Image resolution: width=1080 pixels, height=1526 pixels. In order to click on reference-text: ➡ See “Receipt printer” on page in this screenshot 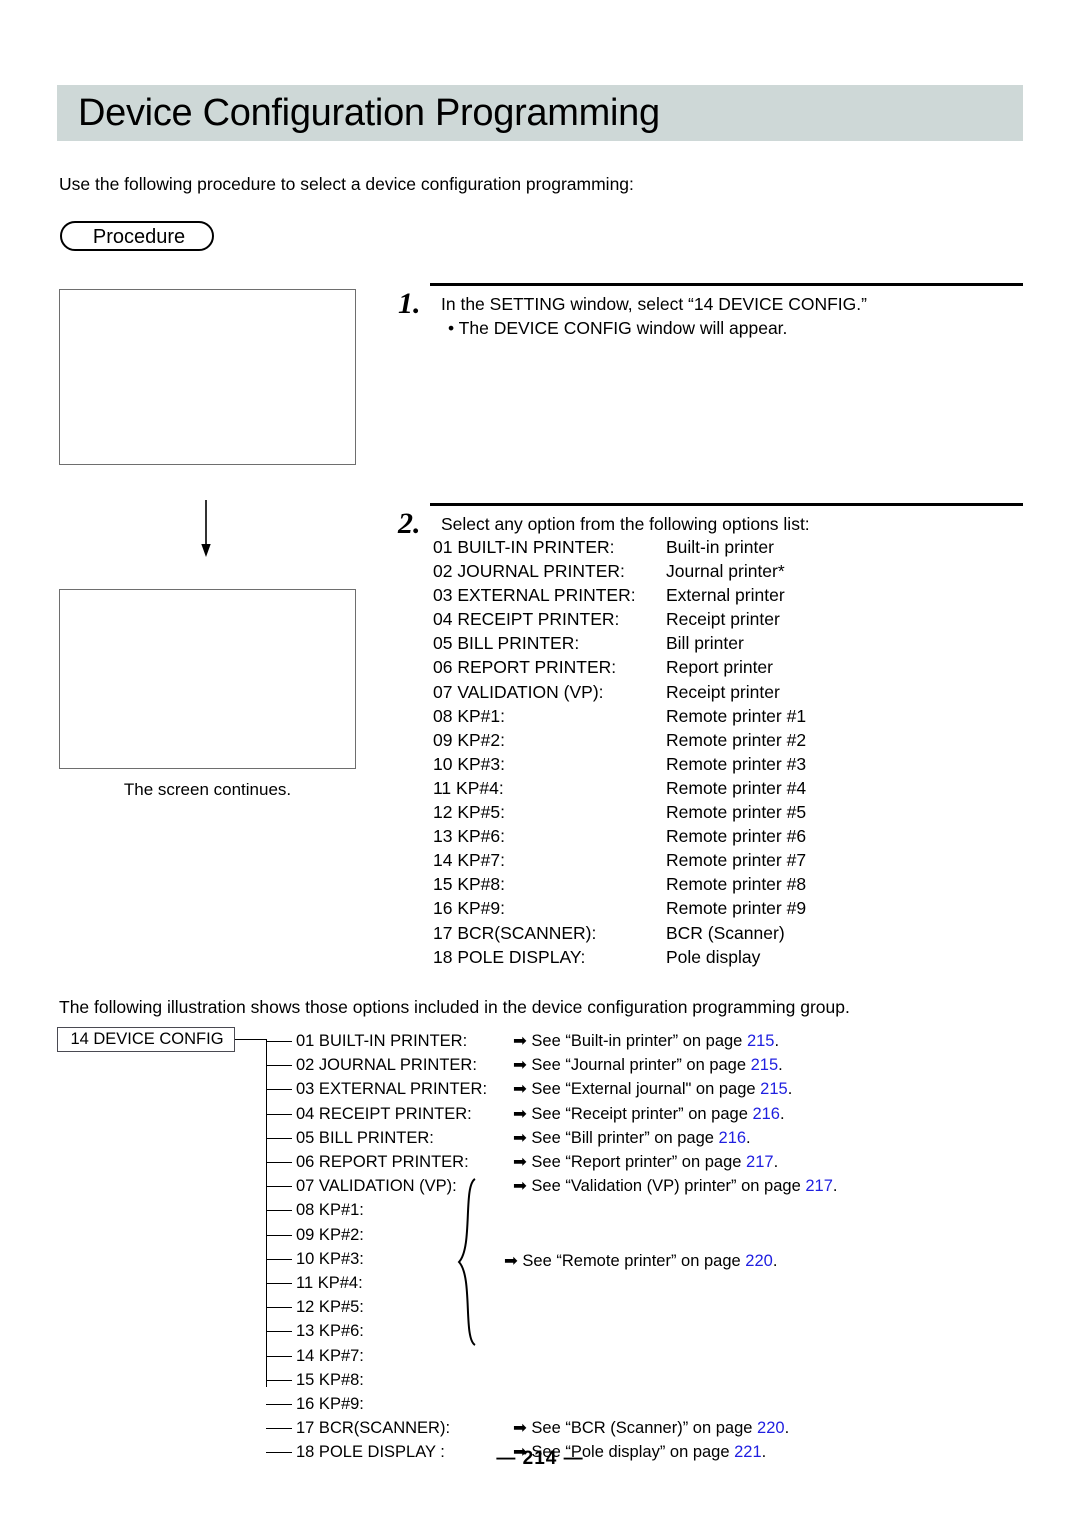, I will do `click(633, 1113)`.